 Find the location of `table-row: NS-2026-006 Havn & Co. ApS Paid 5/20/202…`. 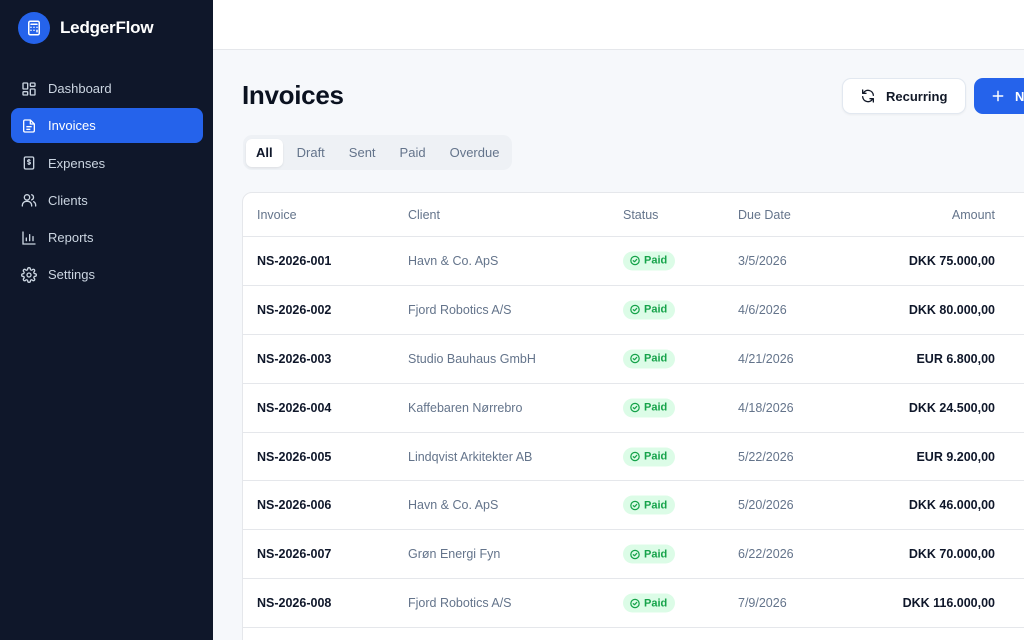

table-row: NS-2026-006 Havn & Co. ApS Paid 5/20/202… is located at coordinates (633, 506).